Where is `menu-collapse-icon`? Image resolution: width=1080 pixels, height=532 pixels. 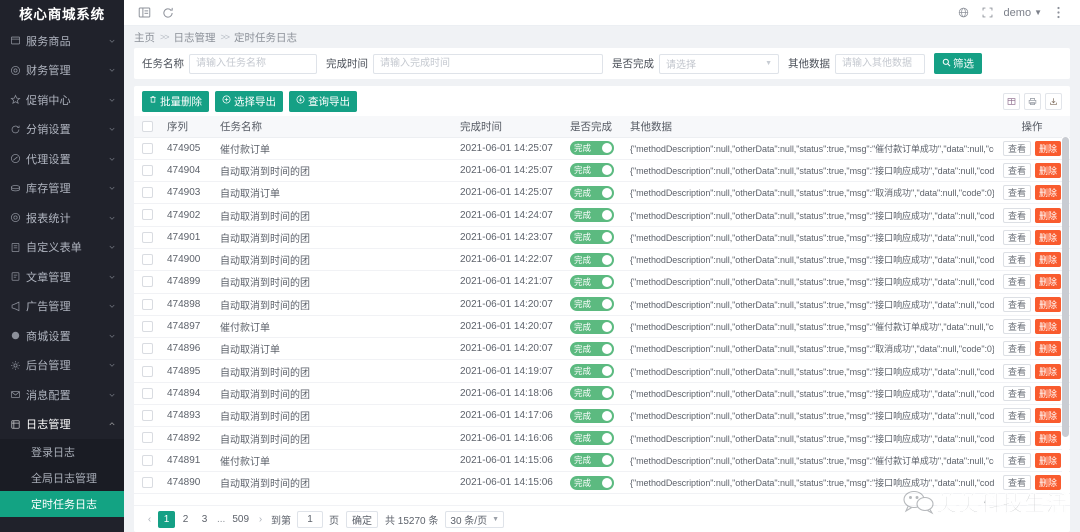
menu-collapse-icon is located at coordinates (144, 13).